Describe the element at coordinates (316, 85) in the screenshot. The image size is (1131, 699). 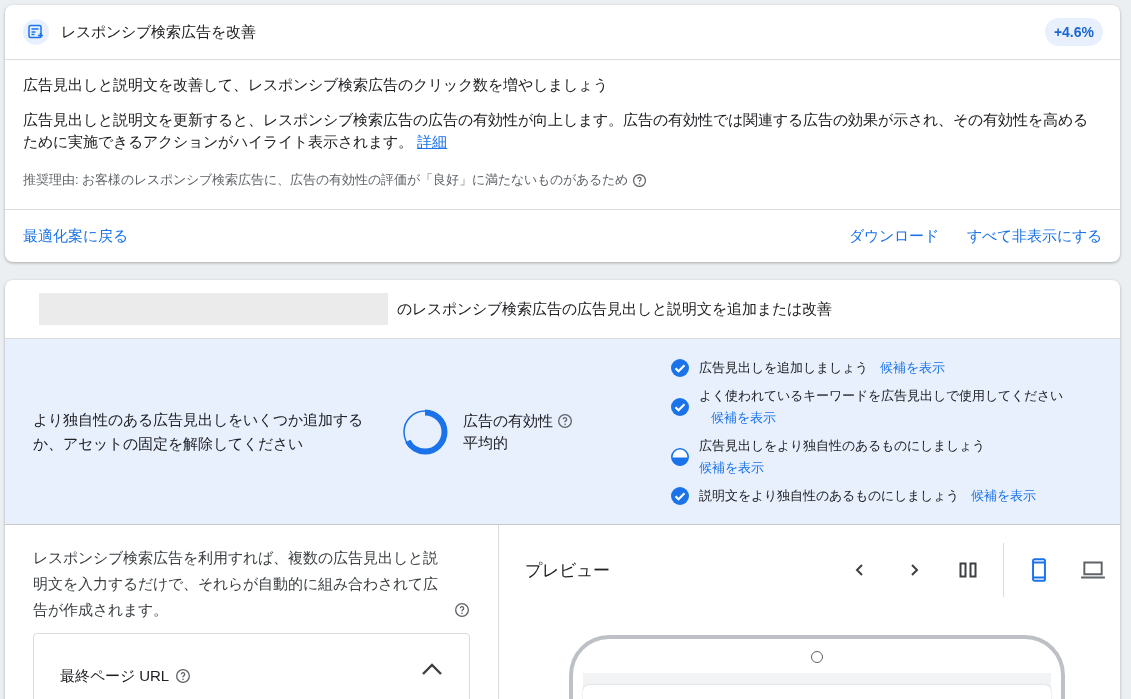
I see `recommendation-headline: 広告見出しと説明文を改善して、レスポンシブ検索広告のクリック数を増やしましょう` at that location.